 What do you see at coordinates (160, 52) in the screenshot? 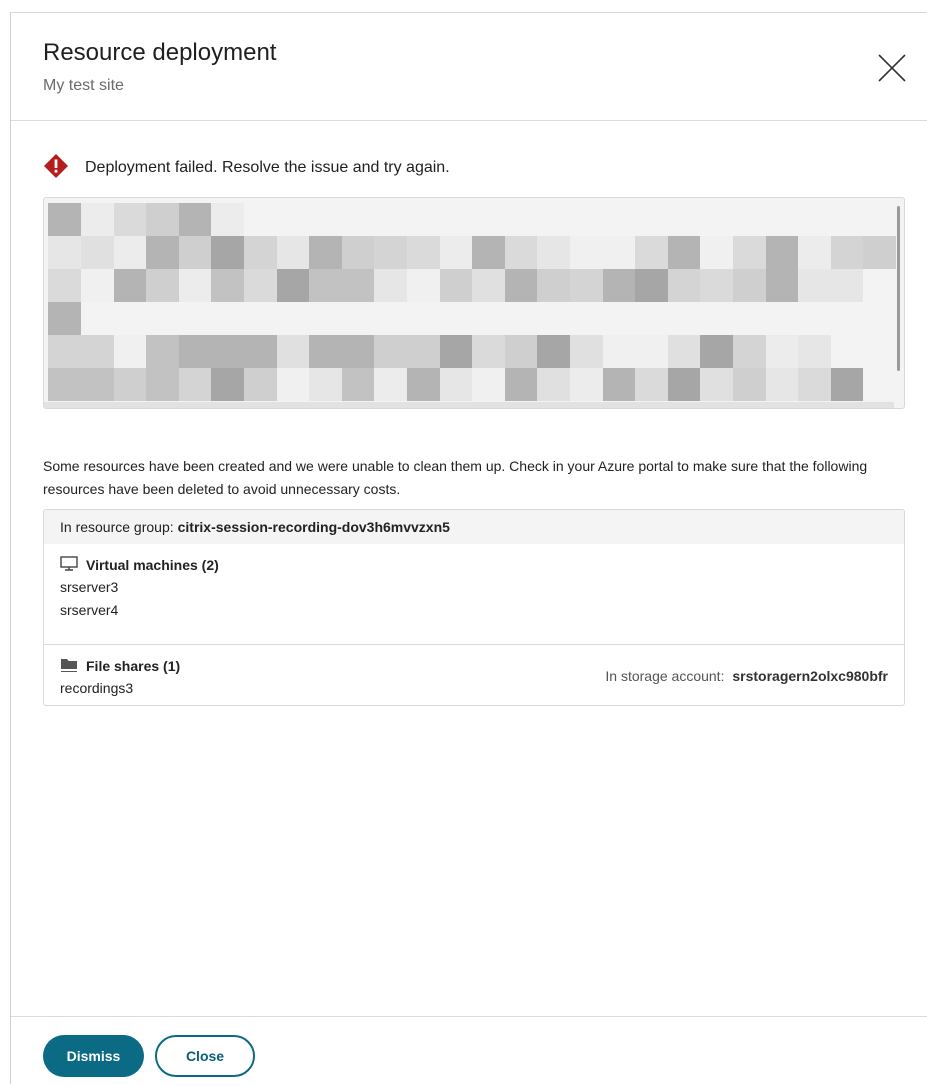
I see `page-title: Resource deployment` at bounding box center [160, 52].